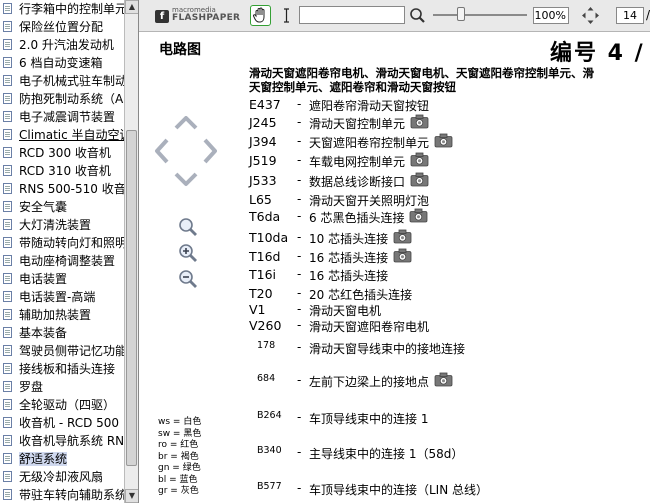 This screenshot has width=650, height=503. I want to click on tree-item: 罗盘, so click(62, 387).